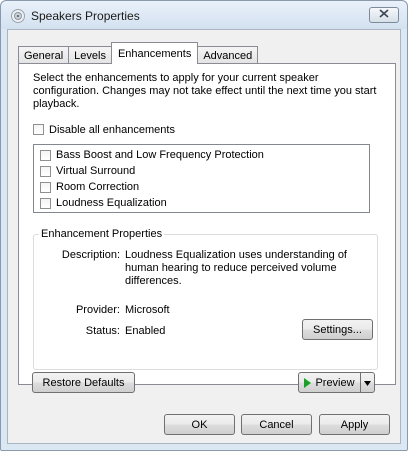  What do you see at coordinates (103, 203) in the screenshot?
I see `list-item-loudness-equalization: Loudness Equalization` at bounding box center [103, 203].